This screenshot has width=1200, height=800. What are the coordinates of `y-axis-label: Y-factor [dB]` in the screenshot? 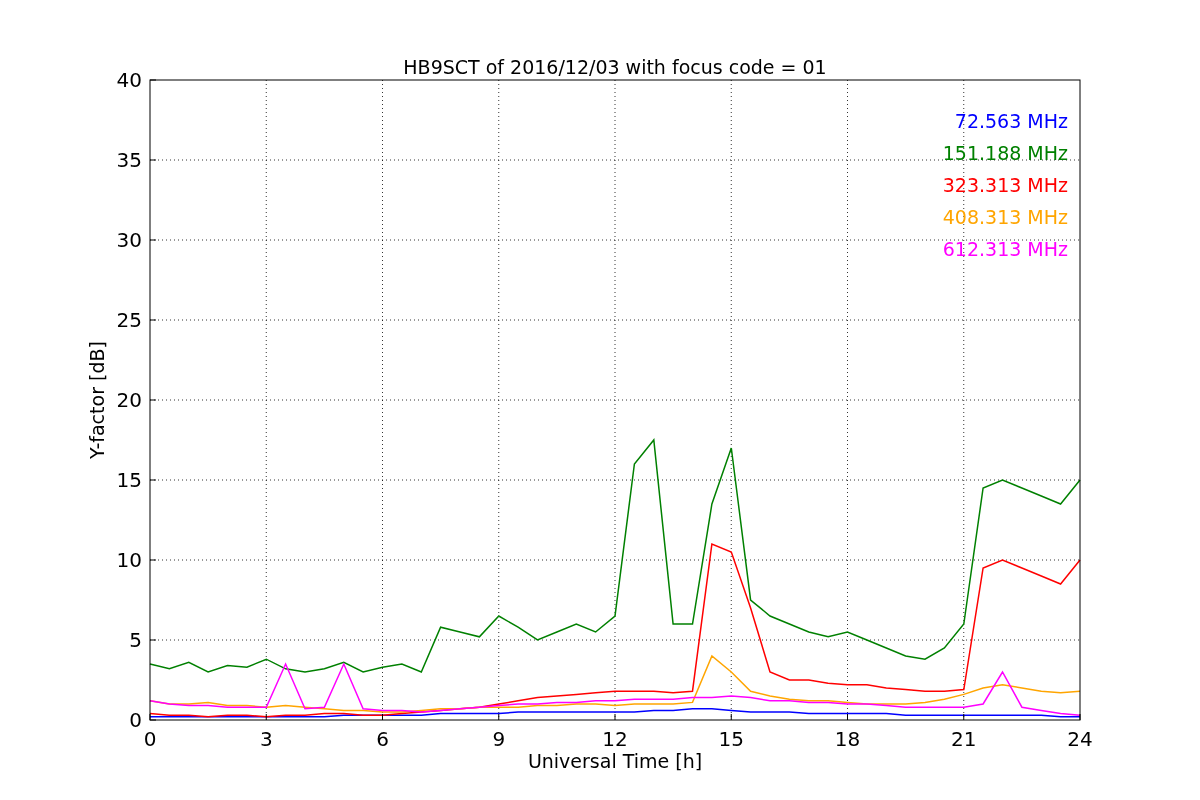 It's located at (97, 400).